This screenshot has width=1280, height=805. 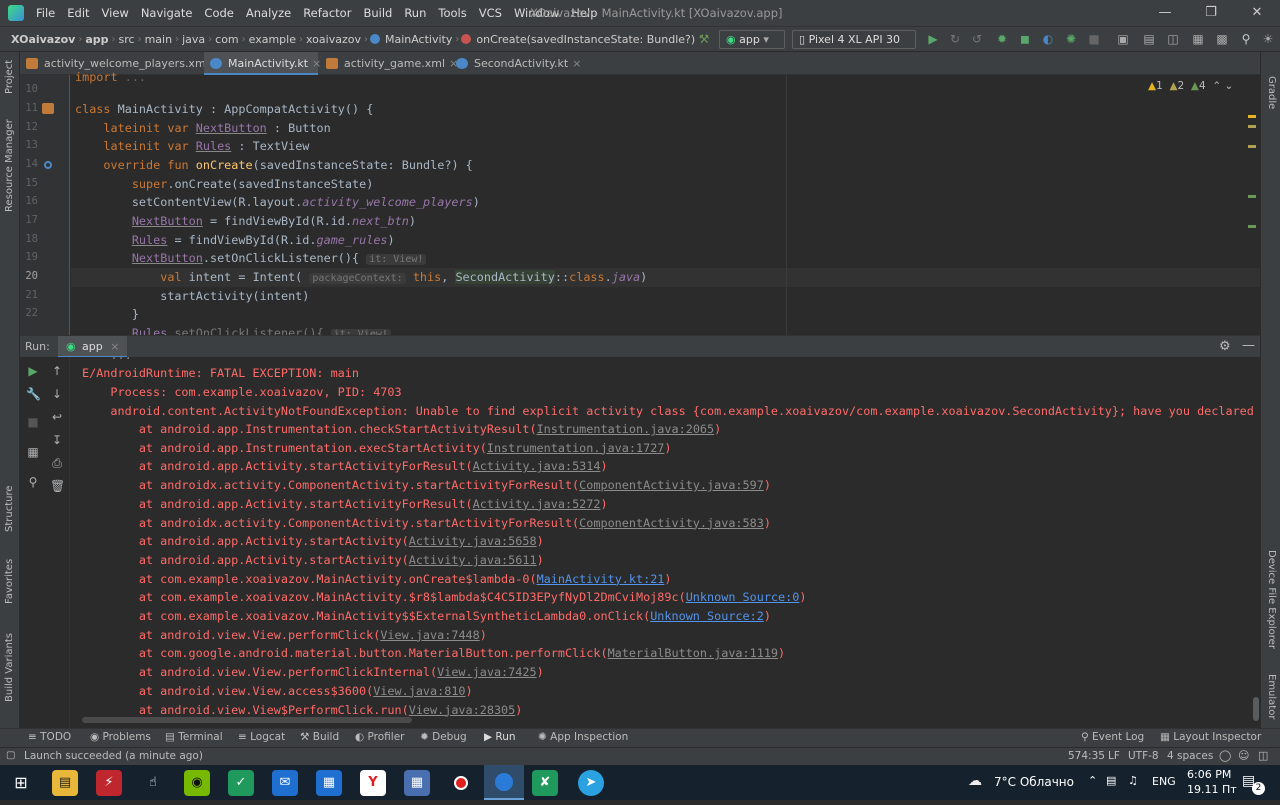 I want to click on attach-debugger-icon: ◐, so click(x=1048, y=39).